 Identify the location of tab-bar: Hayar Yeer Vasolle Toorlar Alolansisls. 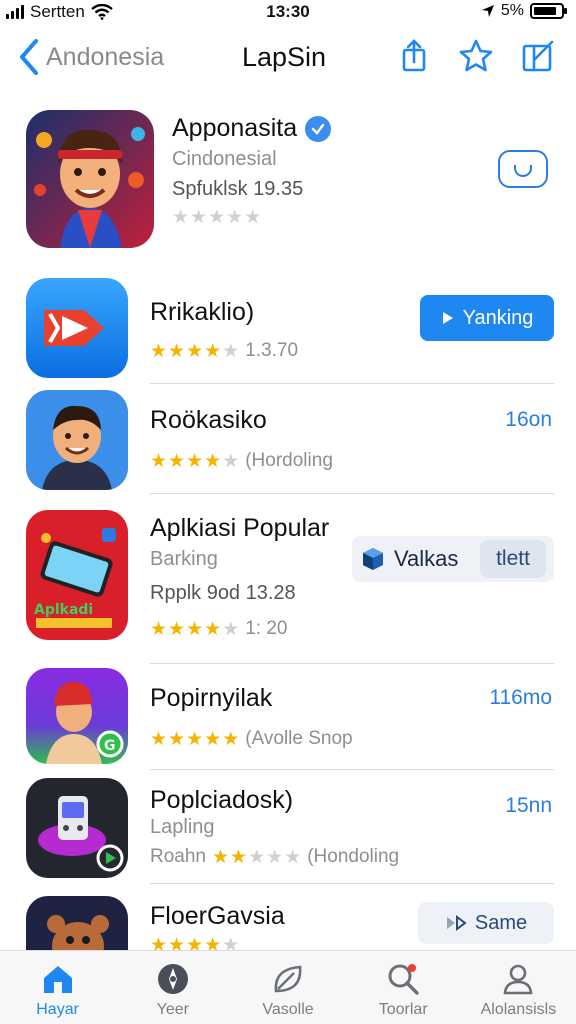
(288, 987).